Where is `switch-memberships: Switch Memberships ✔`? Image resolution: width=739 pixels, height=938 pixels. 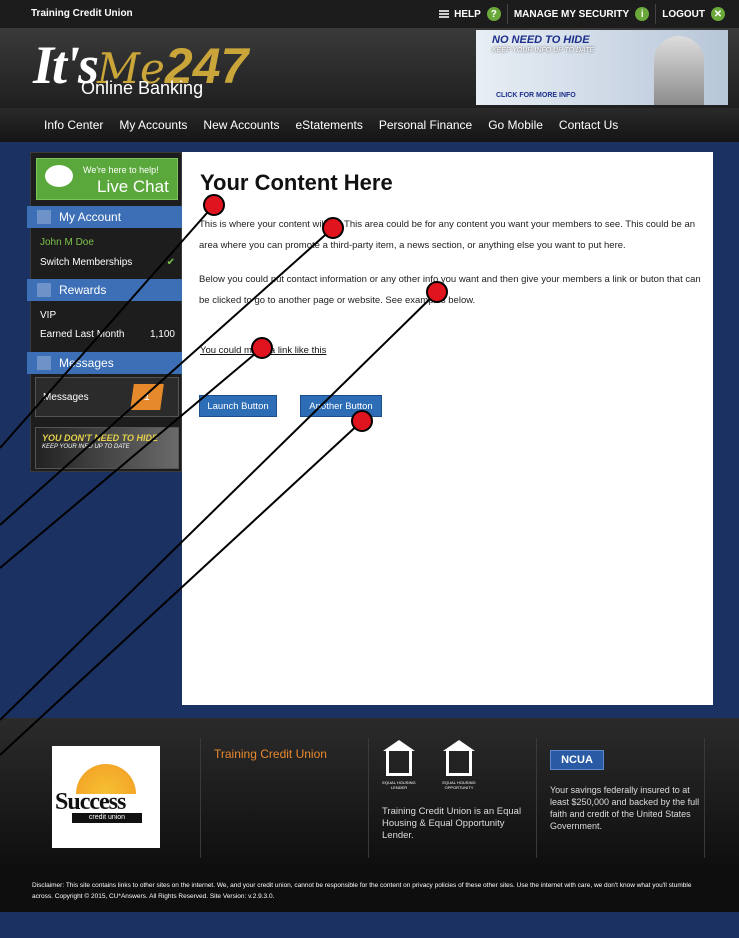
switch-memberships: Switch Memberships ✔ is located at coordinates (106, 262).